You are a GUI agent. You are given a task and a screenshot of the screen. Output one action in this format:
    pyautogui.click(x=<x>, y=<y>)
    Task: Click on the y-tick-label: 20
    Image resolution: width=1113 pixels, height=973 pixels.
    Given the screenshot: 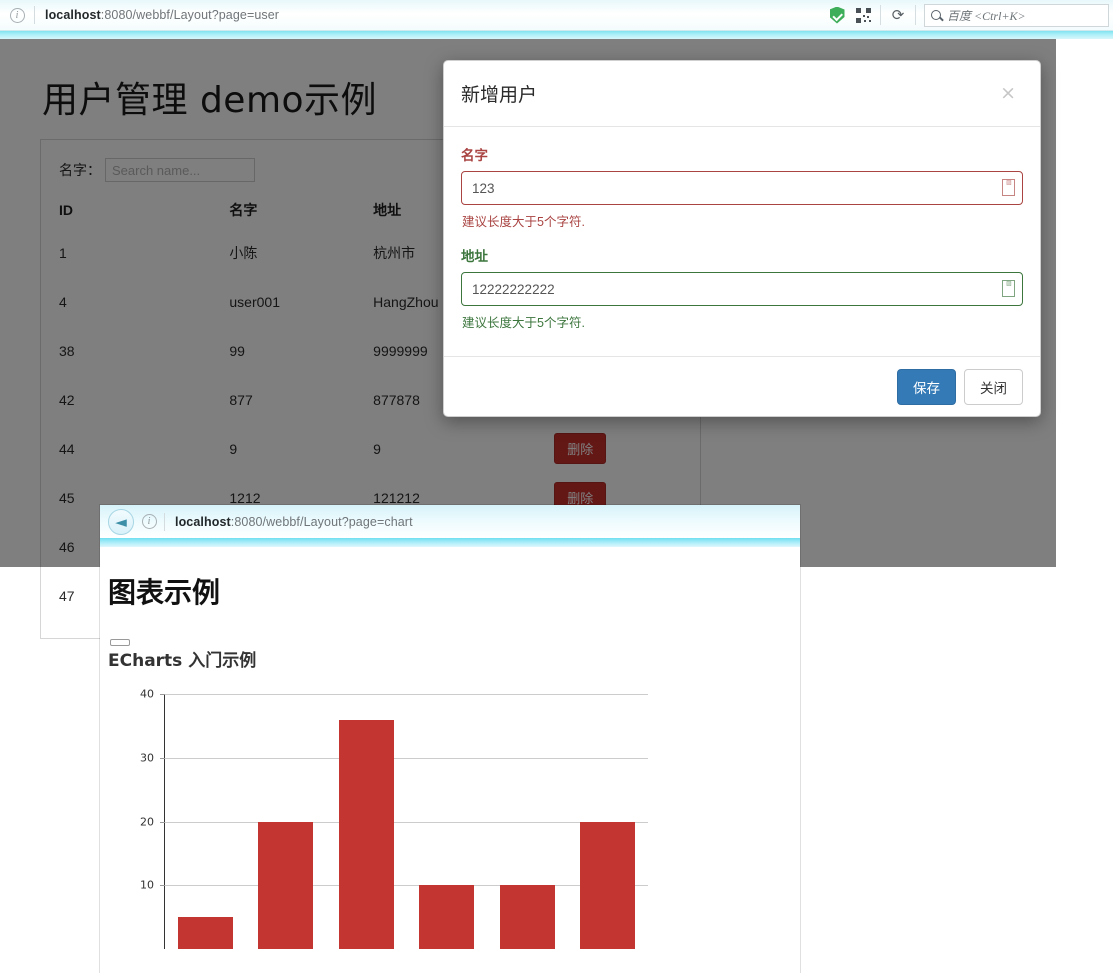 What is the action you would take?
    pyautogui.click(x=147, y=821)
    